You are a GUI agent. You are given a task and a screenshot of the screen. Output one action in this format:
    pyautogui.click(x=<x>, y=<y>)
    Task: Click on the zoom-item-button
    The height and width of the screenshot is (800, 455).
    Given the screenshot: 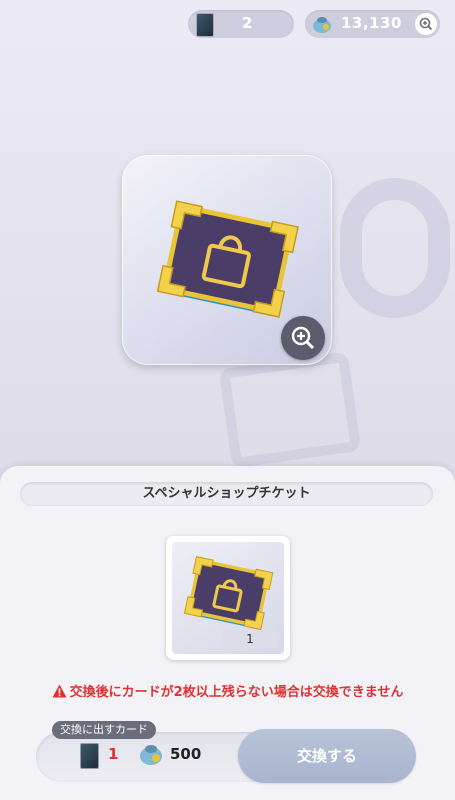 What is the action you would take?
    pyautogui.click(x=303, y=338)
    